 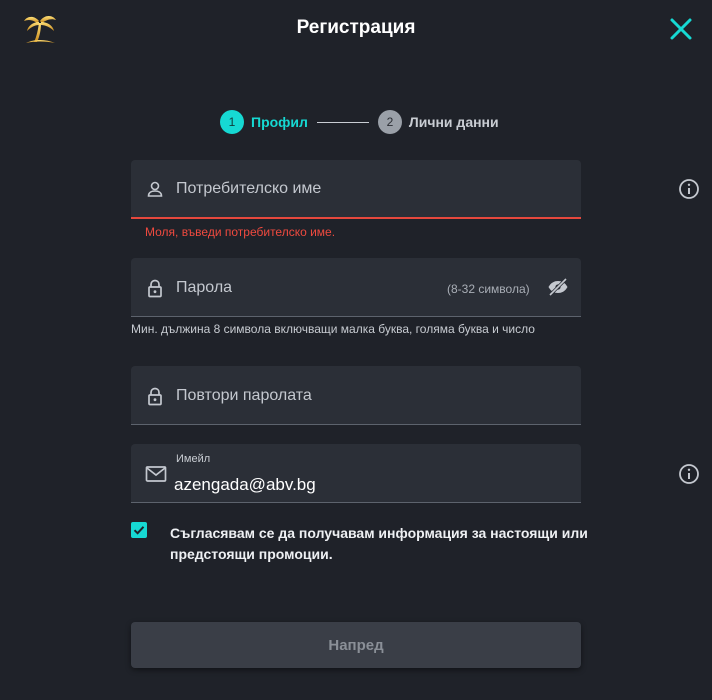 I want to click on checkmark-icon, so click(x=139, y=530).